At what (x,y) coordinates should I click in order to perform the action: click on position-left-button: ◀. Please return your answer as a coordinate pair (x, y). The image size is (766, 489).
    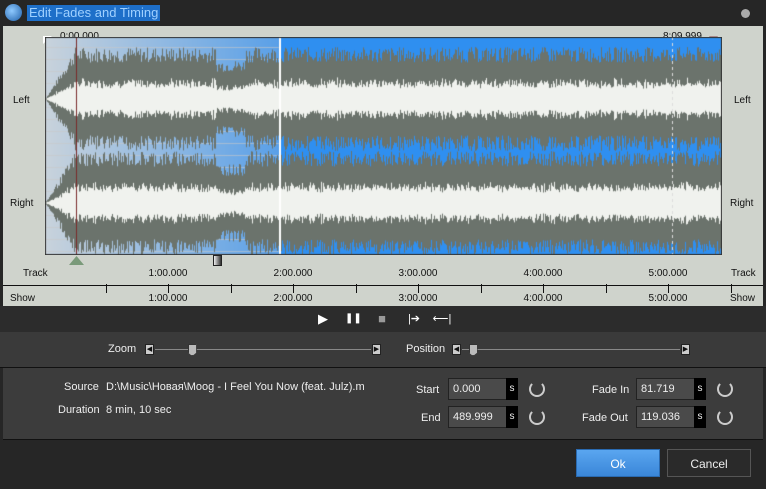
    Looking at the image, I should click on (456, 349).